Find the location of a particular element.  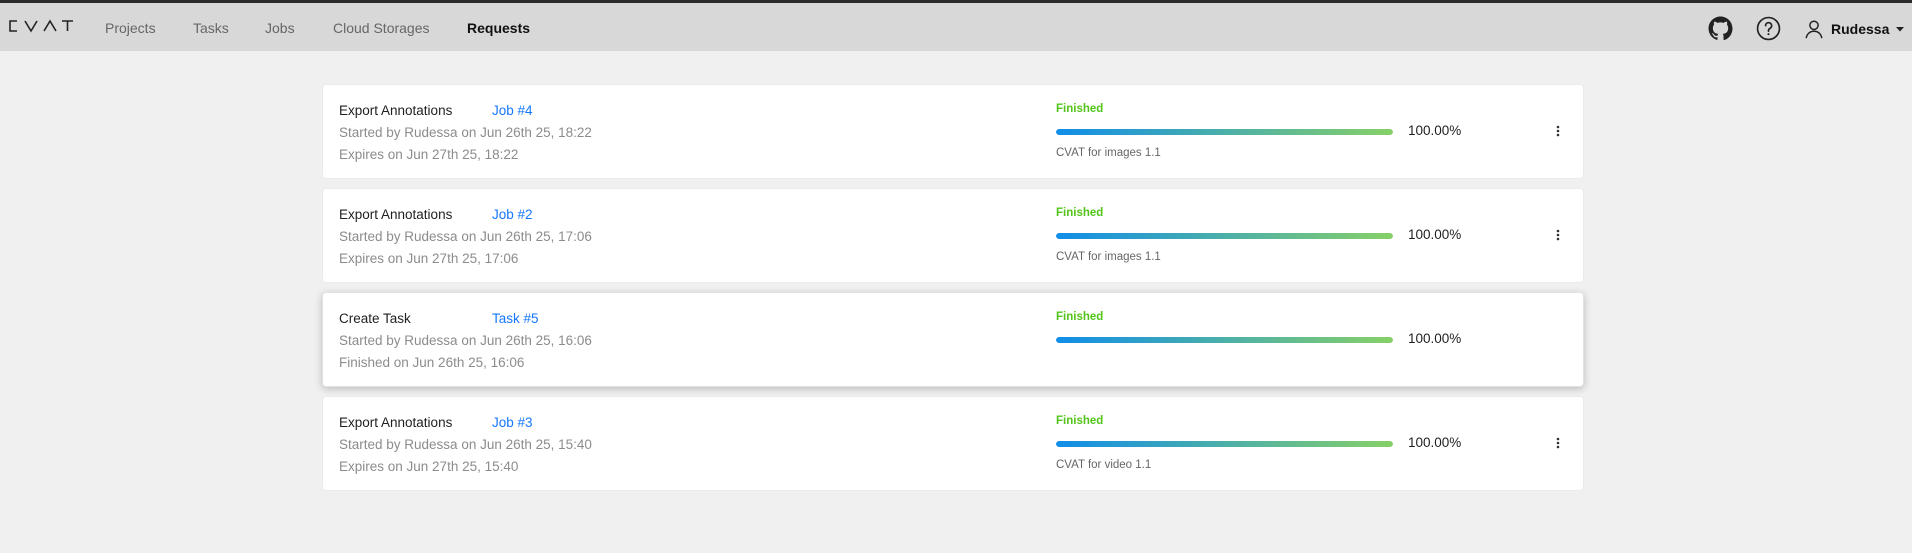

user-icon is located at coordinates (1814, 29).